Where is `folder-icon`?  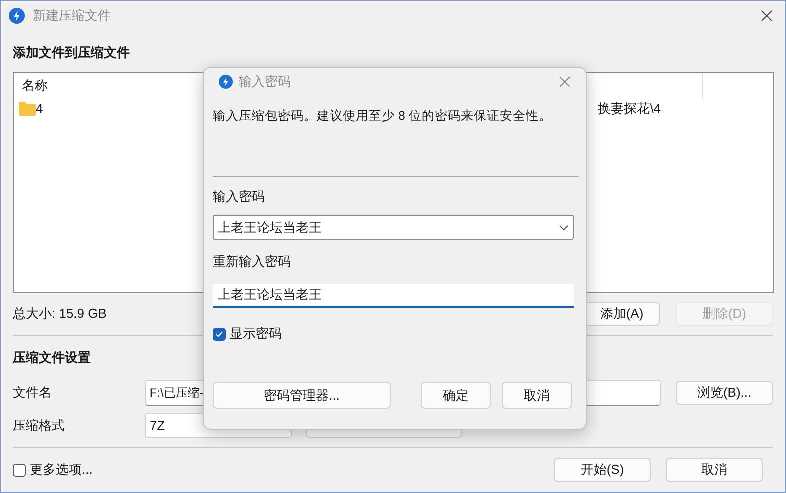 folder-icon is located at coordinates (27, 109).